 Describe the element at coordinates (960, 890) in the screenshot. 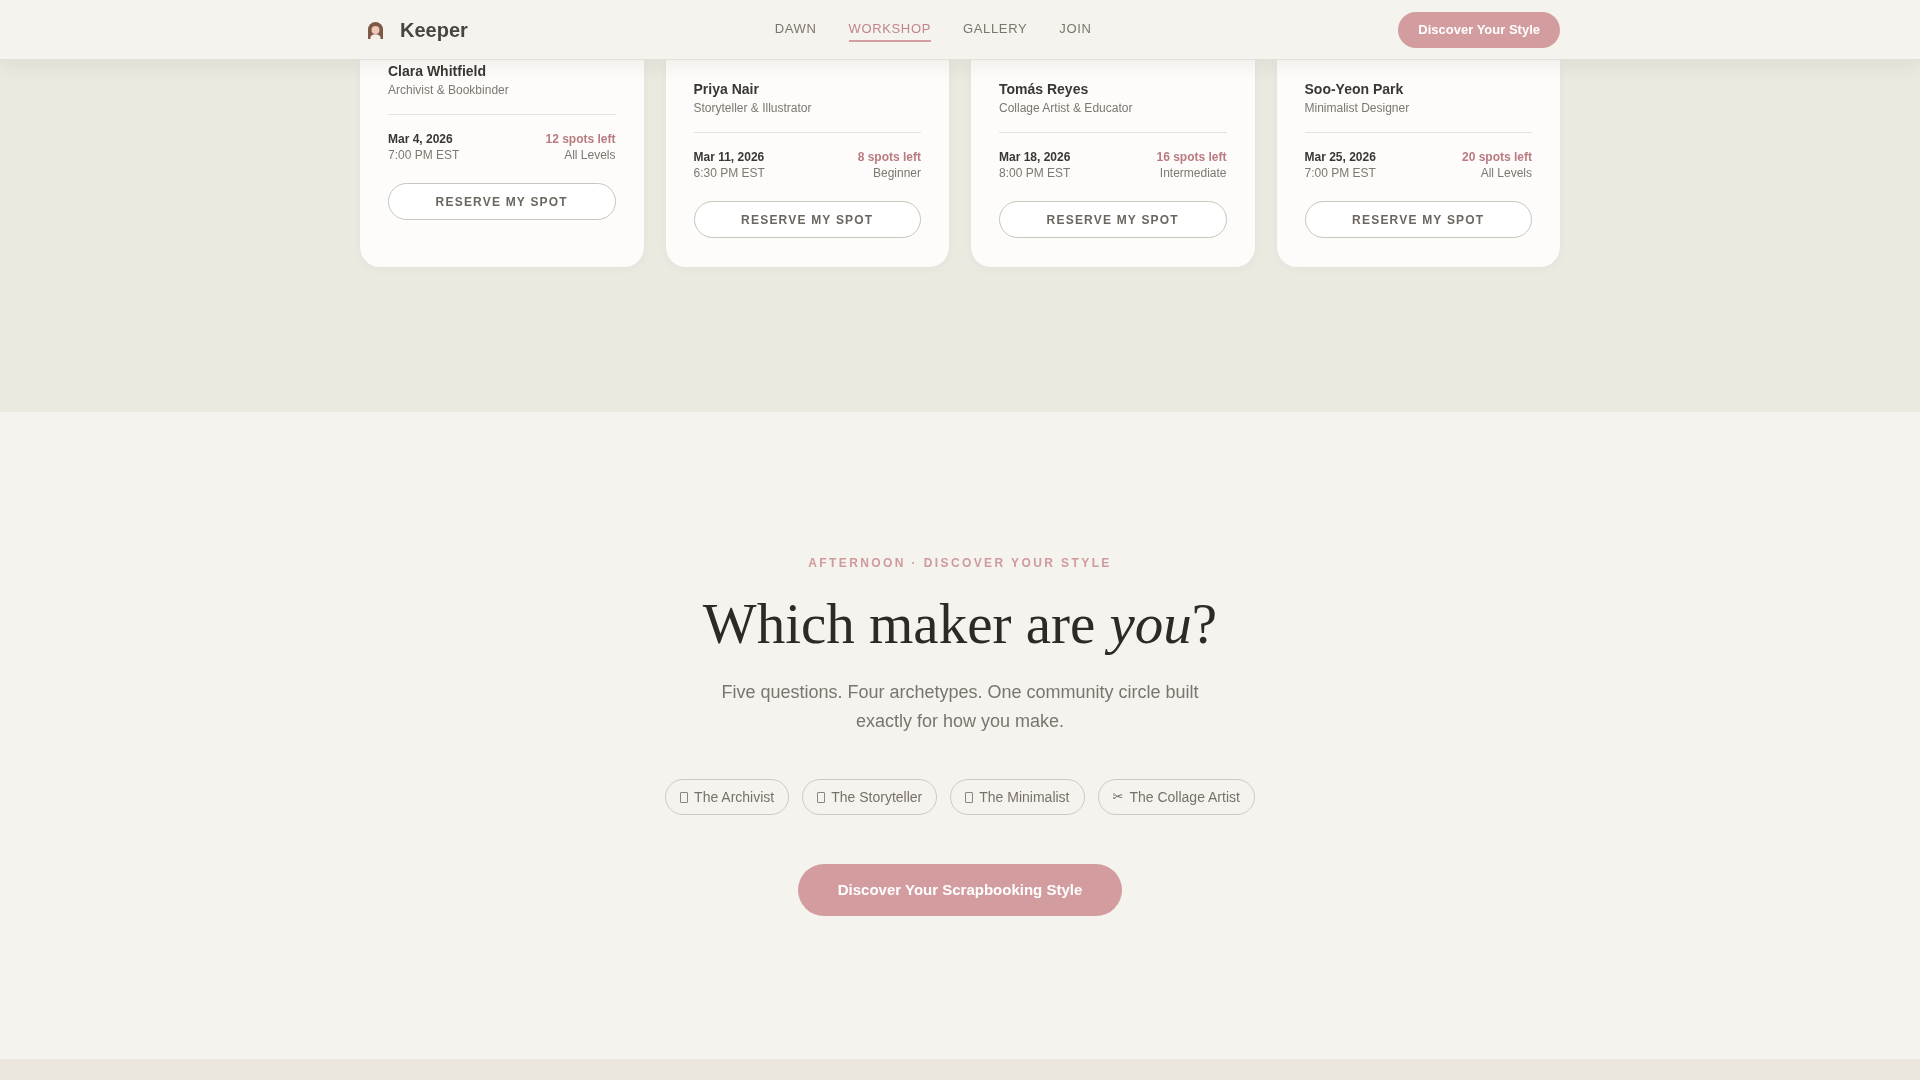

I see `discover-scrapbooking-style-button: Discover Your Scrapbooking Style` at that location.